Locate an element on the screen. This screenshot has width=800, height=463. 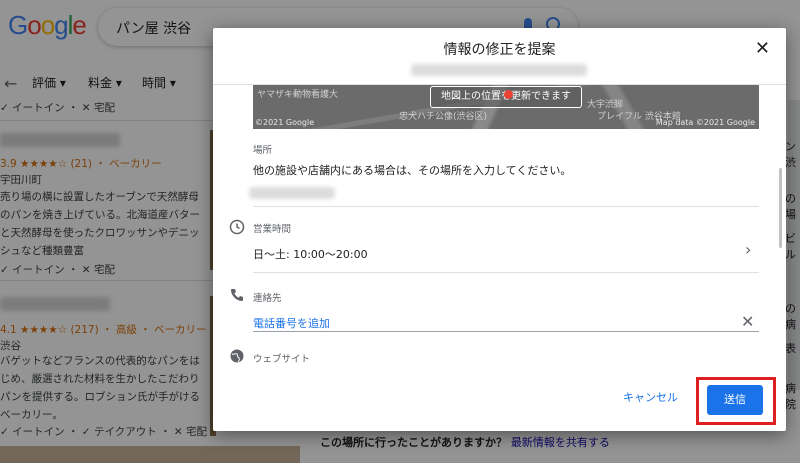
hours-label: 営業時間 is located at coordinates (272, 229).